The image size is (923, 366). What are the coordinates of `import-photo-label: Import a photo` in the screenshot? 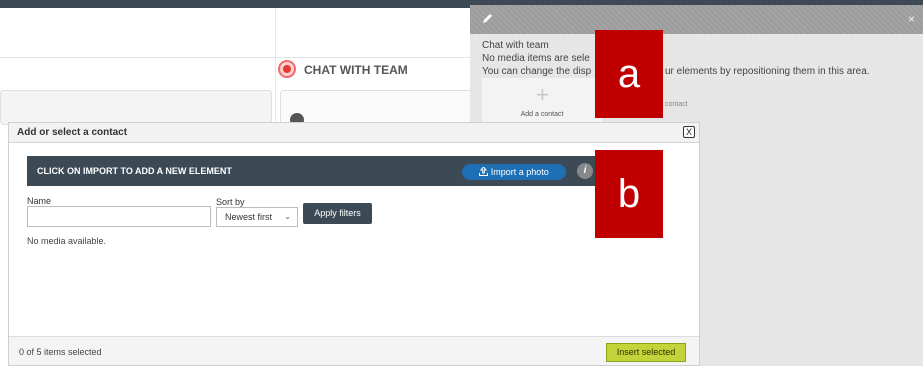 It's located at (519, 172).